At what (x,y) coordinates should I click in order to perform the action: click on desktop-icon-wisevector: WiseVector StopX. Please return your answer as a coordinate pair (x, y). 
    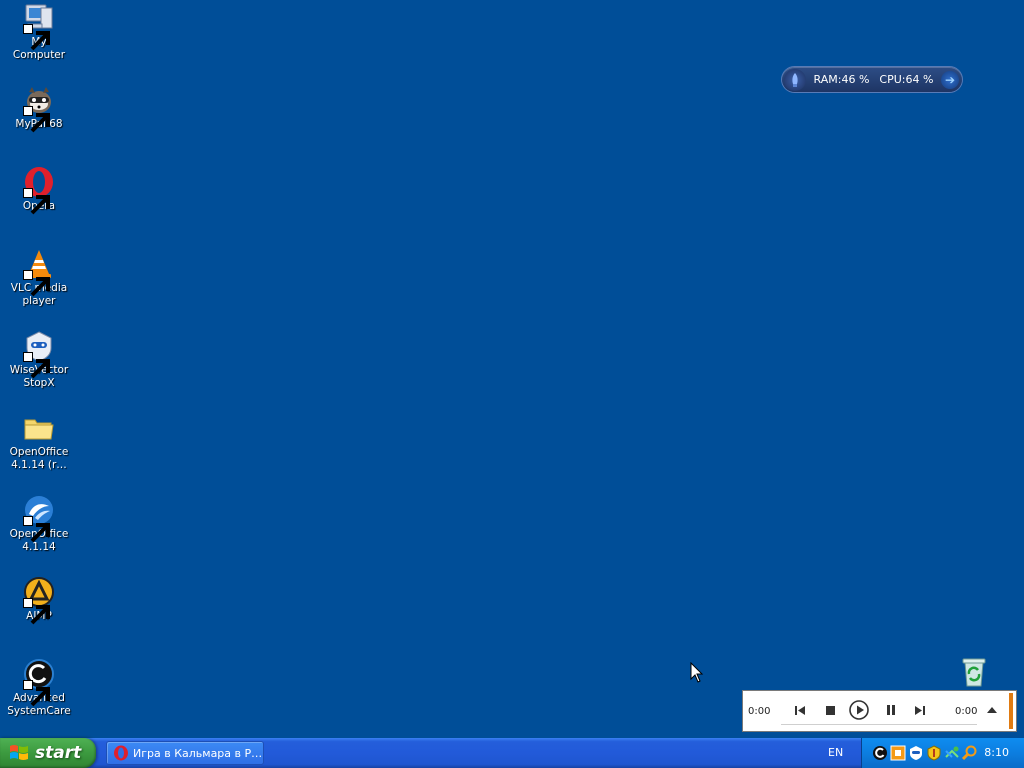
    Looking at the image, I should click on (39, 360).